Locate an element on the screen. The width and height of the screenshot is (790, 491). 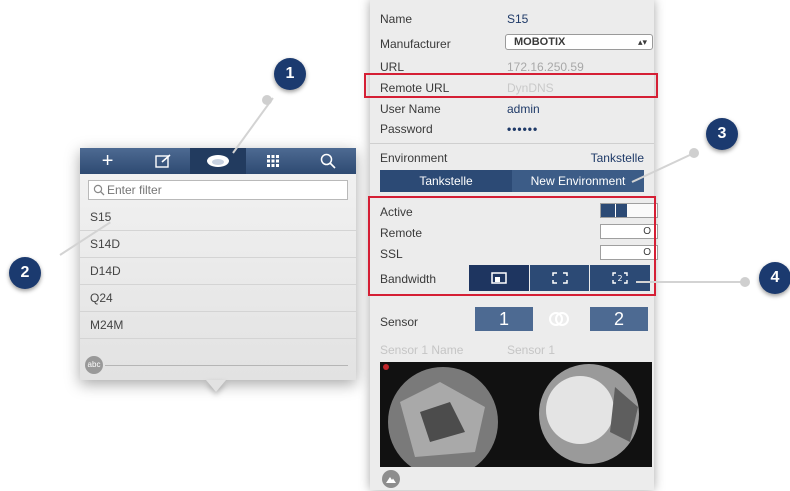
sensor-name-row: Sensor 1 Name Sensor 1 is located at coordinates (512, 350).